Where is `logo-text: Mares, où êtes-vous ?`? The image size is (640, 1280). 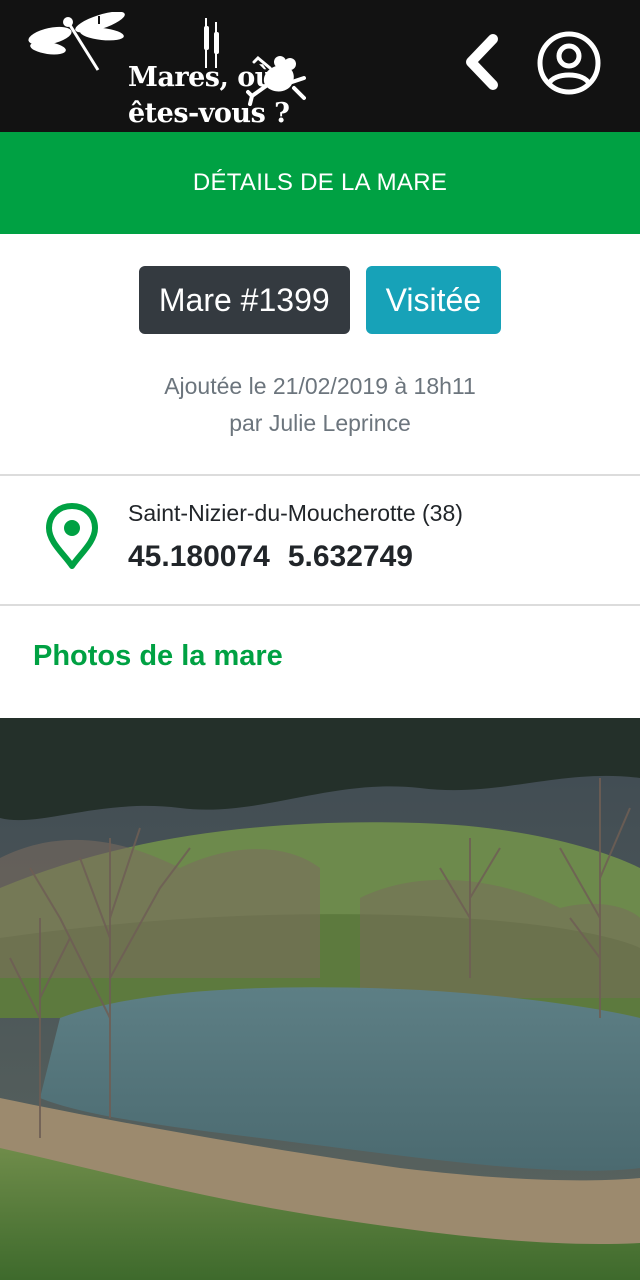 logo-text: Mares, où êtes-vous ? is located at coordinates (209, 96).